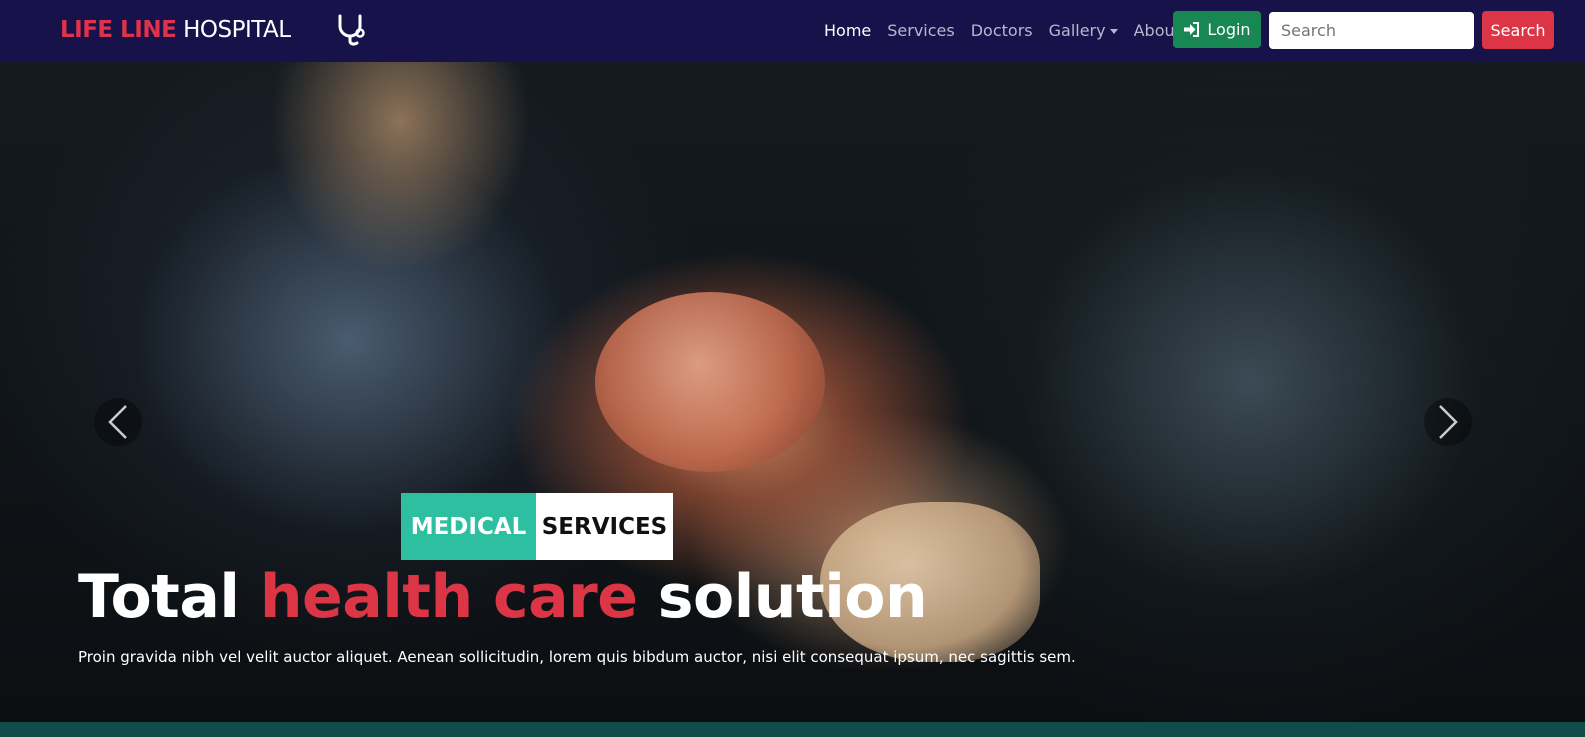 This screenshot has height=737, width=1585. I want to click on hero-photo-subject, so click(710, 382).